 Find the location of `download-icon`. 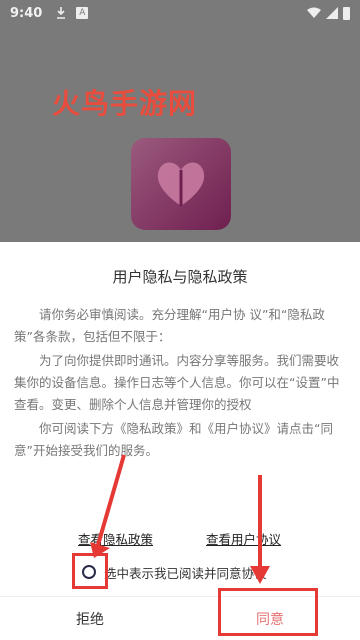

download-icon is located at coordinates (61, 13).